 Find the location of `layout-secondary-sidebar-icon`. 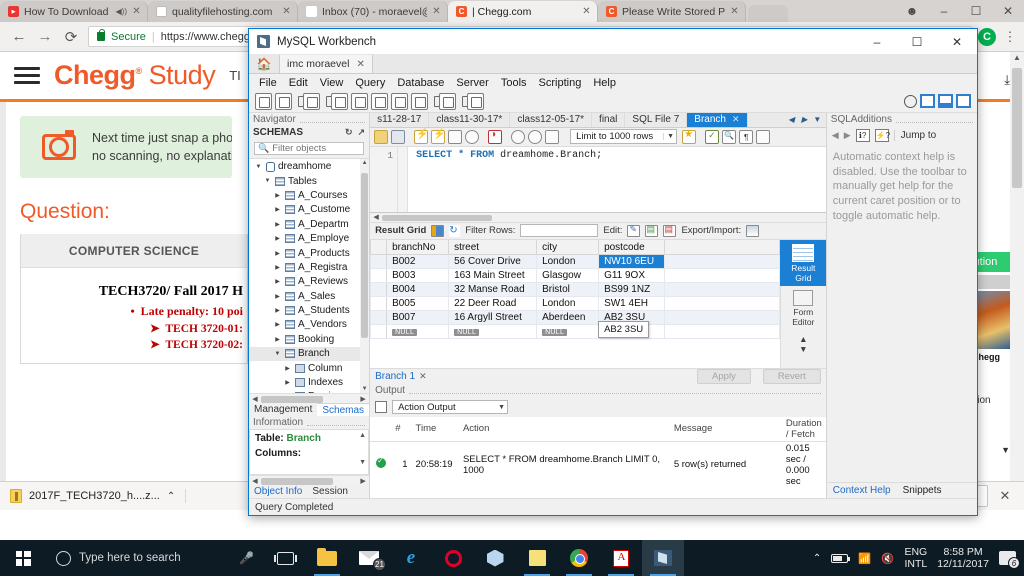

layout-secondary-sidebar-icon is located at coordinates (963, 101).